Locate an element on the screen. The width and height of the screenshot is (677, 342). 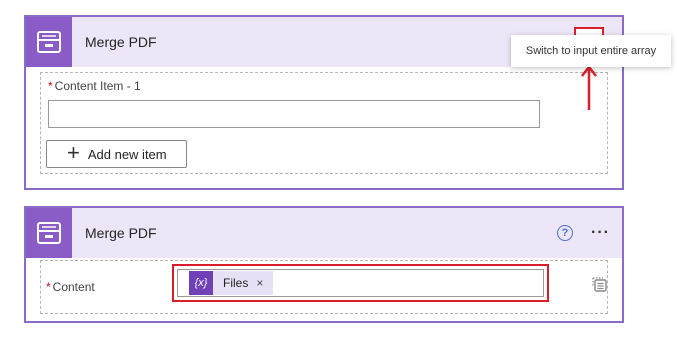
content-item-input is located at coordinates (294, 114).